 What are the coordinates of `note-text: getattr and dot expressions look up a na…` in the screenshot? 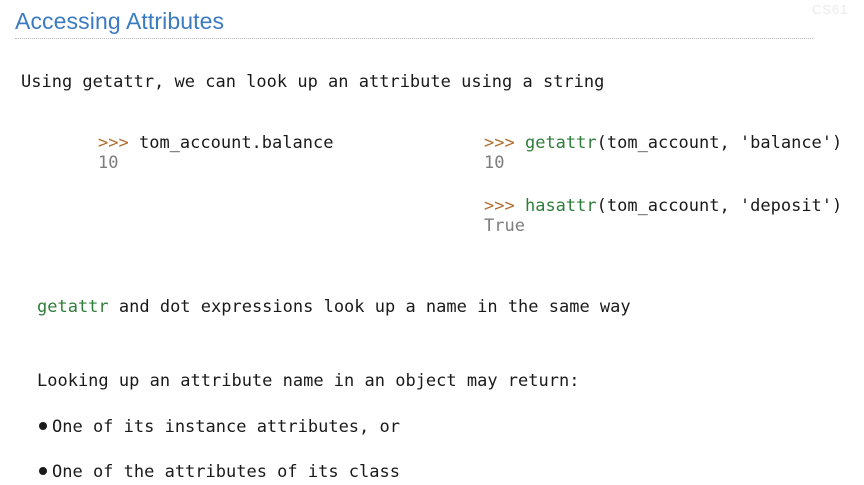 It's located at (334, 307).